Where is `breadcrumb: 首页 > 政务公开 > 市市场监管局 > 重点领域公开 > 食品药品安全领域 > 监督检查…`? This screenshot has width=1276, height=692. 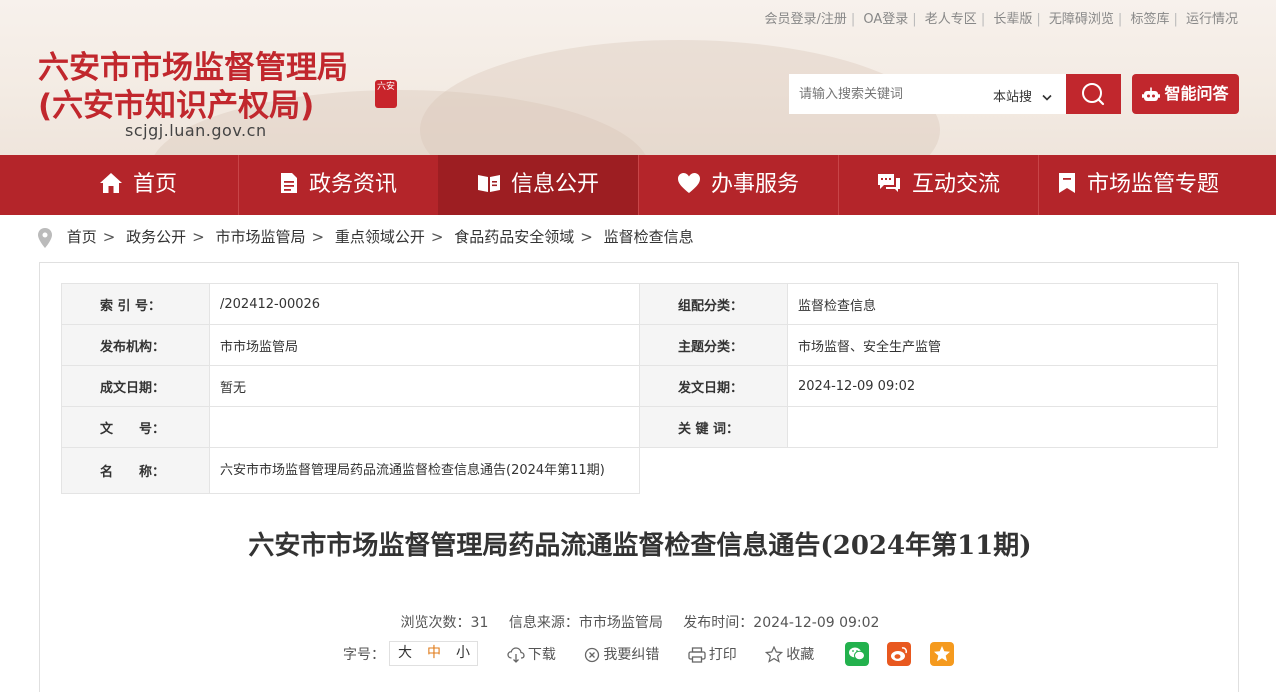
breadcrumb: 首页 > 政务公开 > 市市场监管局 > 重点领域公开 > 食品药品安全领域 > 监督检查… is located at coordinates (366, 239).